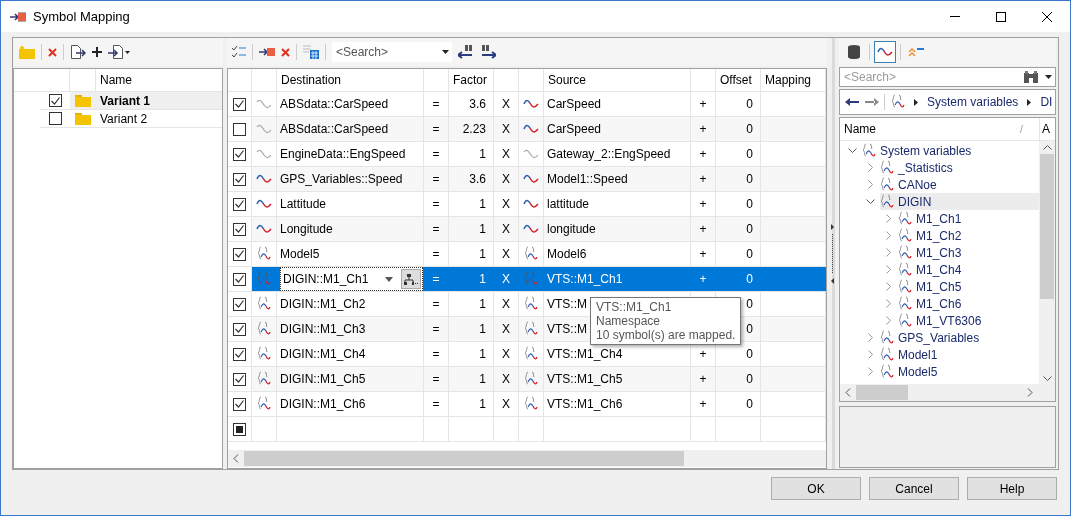 The height and width of the screenshot is (516, 1071). What do you see at coordinates (968, 303) in the screenshot?
I see `tree-item: M1_Ch6` at bounding box center [968, 303].